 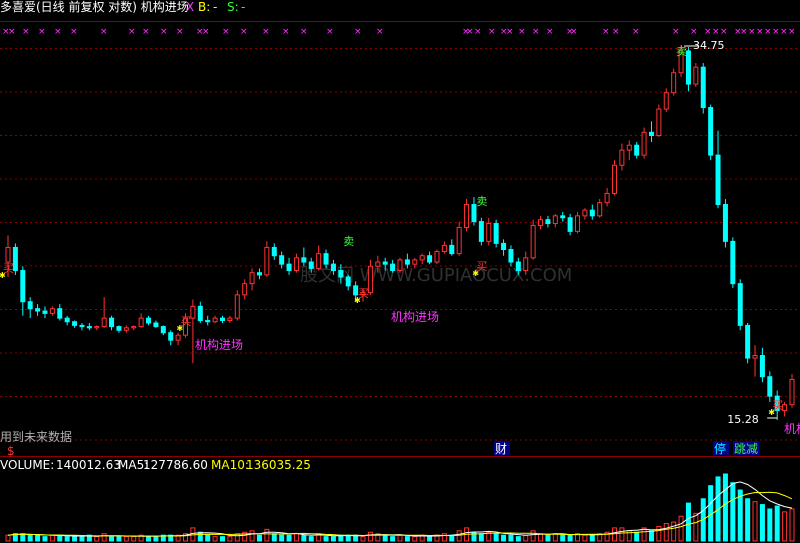 I want to click on volume-value: 140012.63, so click(x=88, y=465).